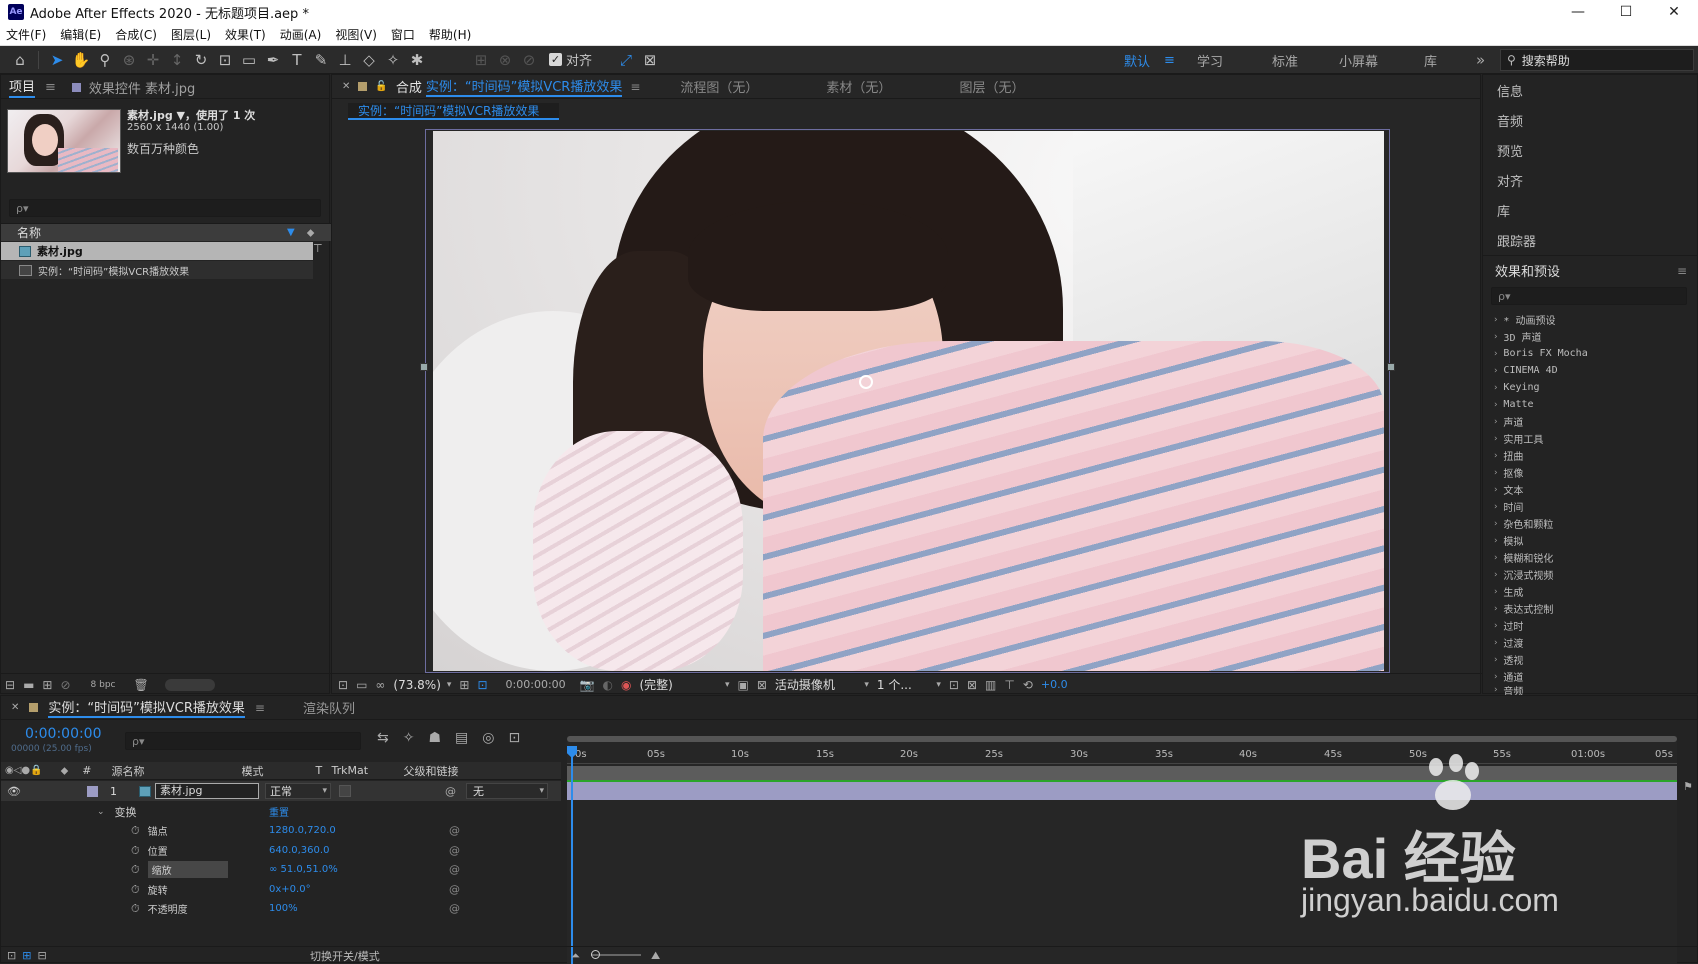  Describe the element at coordinates (1590, 455) in the screenshot. I see `effect-category: › 扭曲` at that location.